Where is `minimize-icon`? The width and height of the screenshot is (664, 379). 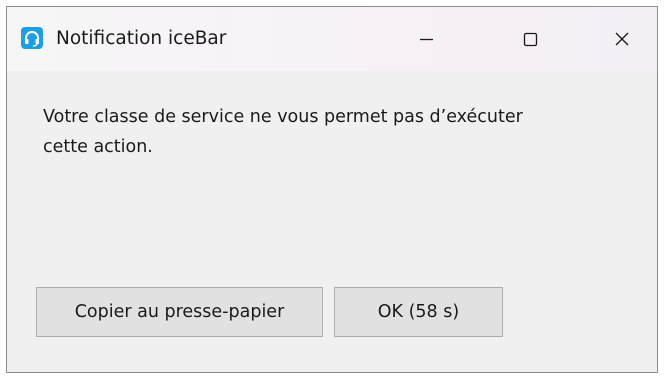 minimize-icon is located at coordinates (426, 39).